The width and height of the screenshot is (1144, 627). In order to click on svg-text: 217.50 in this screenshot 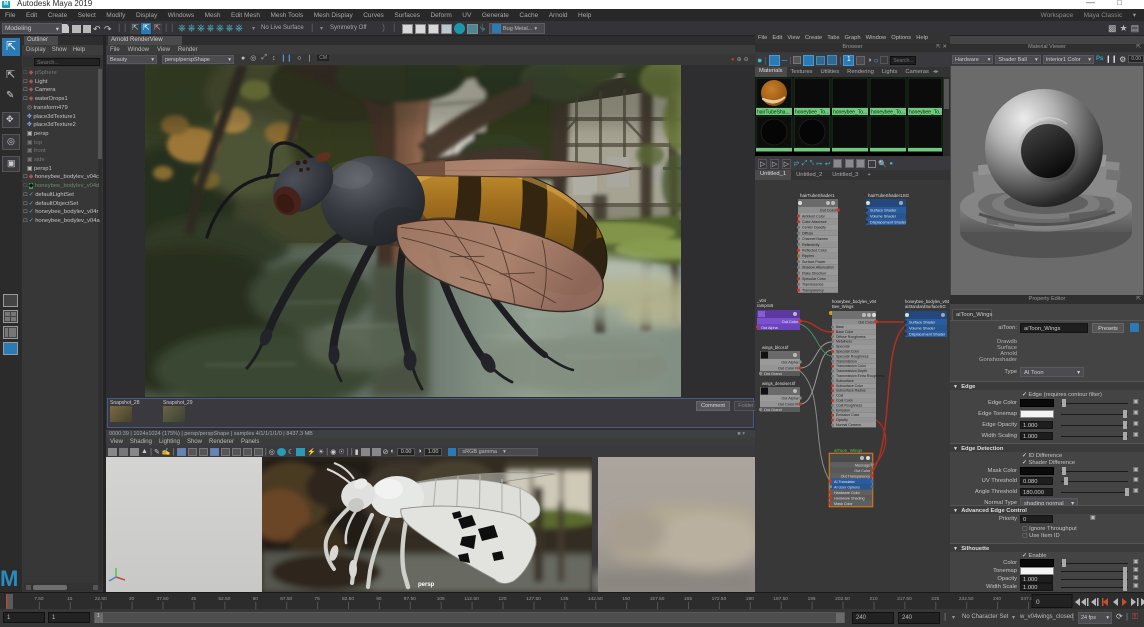, I will do `click(904, 599)`.